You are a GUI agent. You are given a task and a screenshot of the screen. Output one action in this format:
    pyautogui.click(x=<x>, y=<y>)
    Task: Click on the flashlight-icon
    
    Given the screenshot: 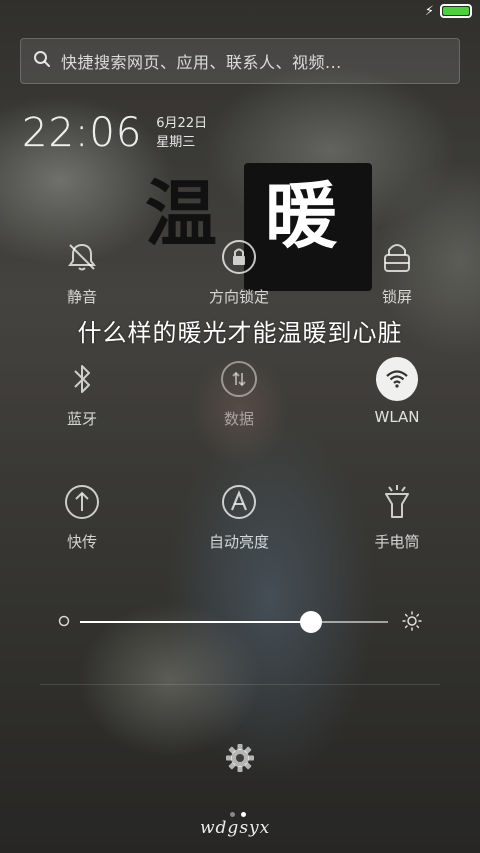 What is the action you would take?
    pyautogui.click(x=397, y=502)
    